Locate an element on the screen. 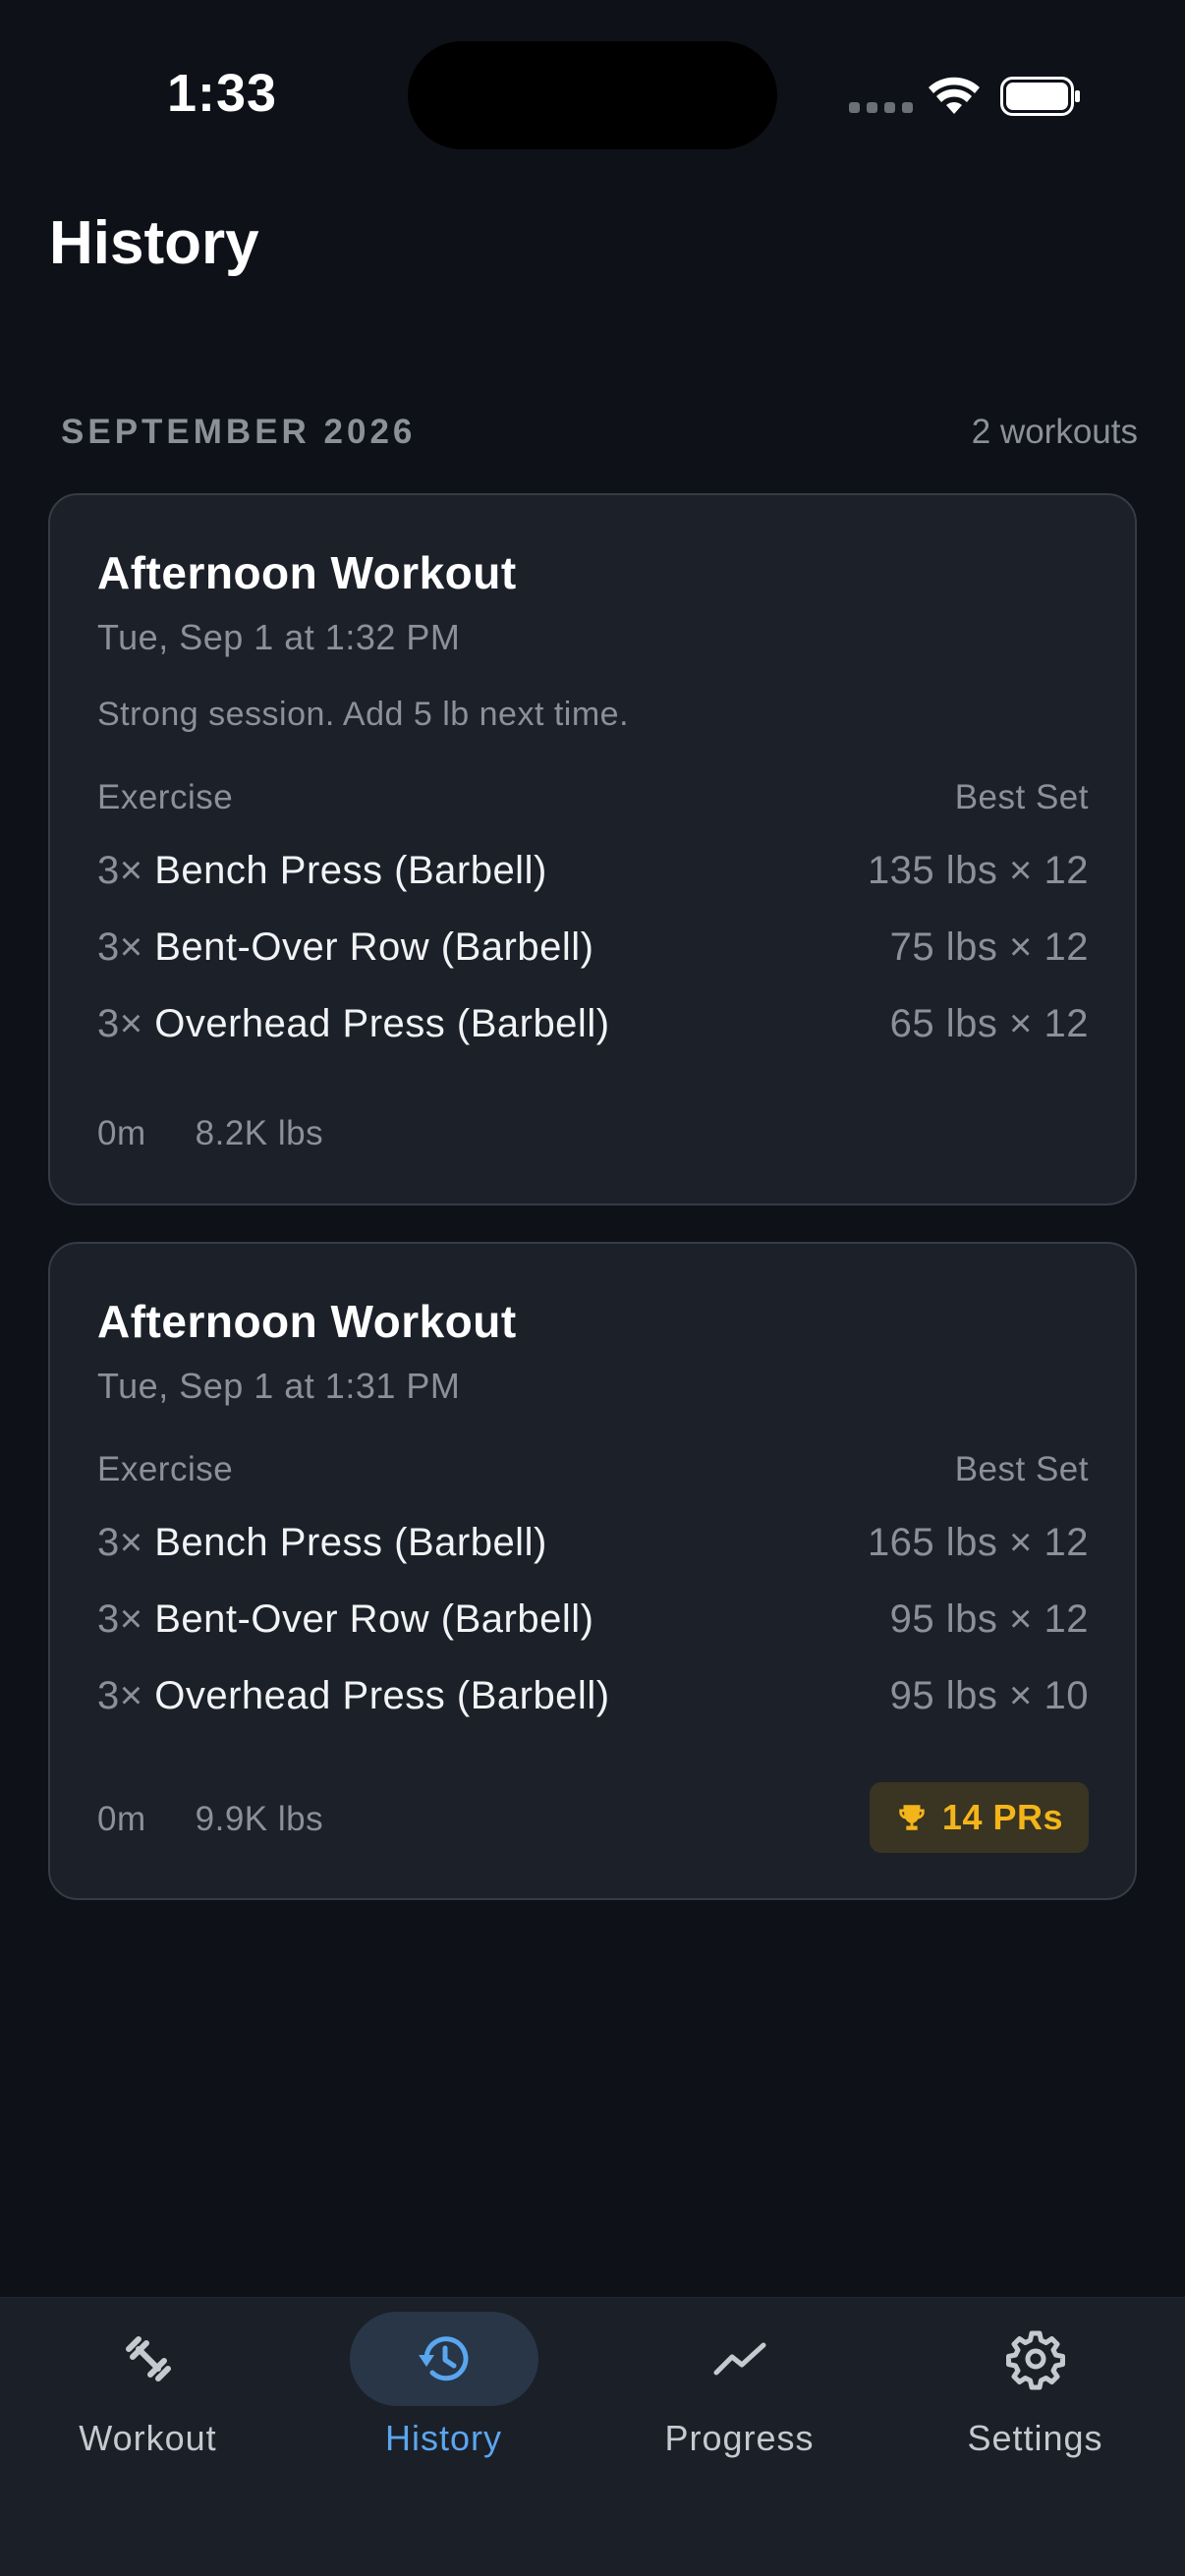 The width and height of the screenshot is (1185, 2576). tab-label: History is located at coordinates (443, 2438).